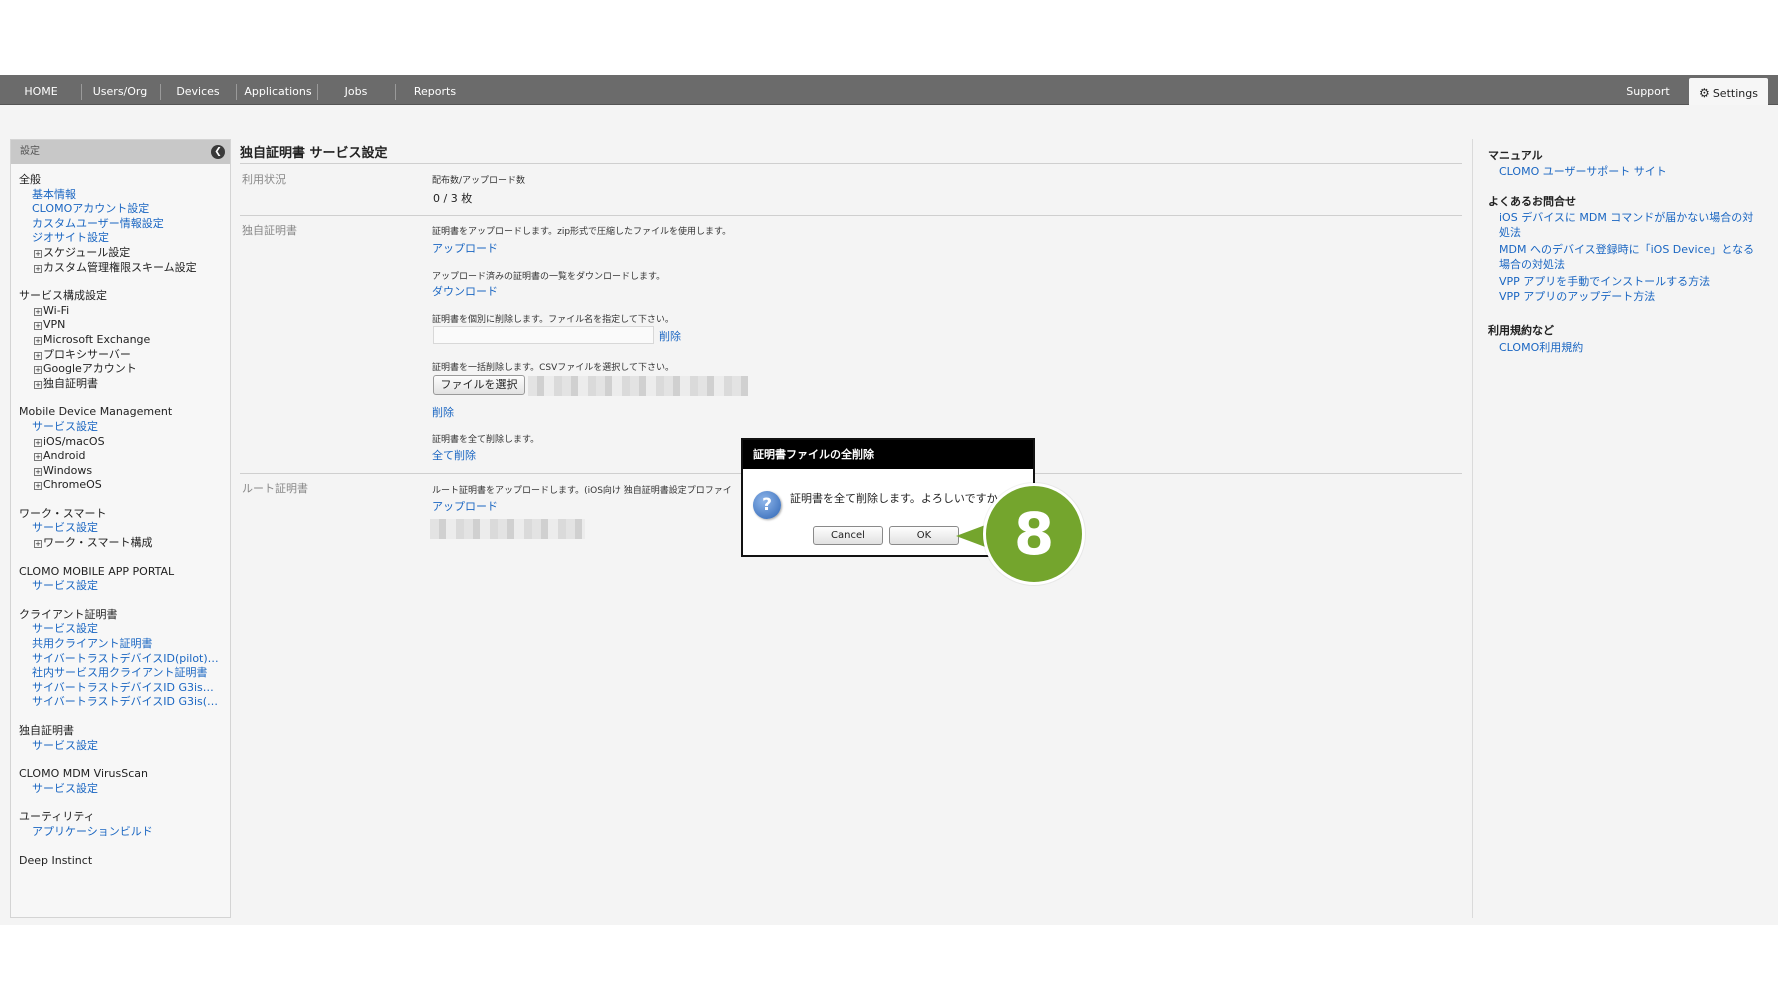  What do you see at coordinates (479, 385) in the screenshot?
I see `choose-file-button: ファイルを選択` at bounding box center [479, 385].